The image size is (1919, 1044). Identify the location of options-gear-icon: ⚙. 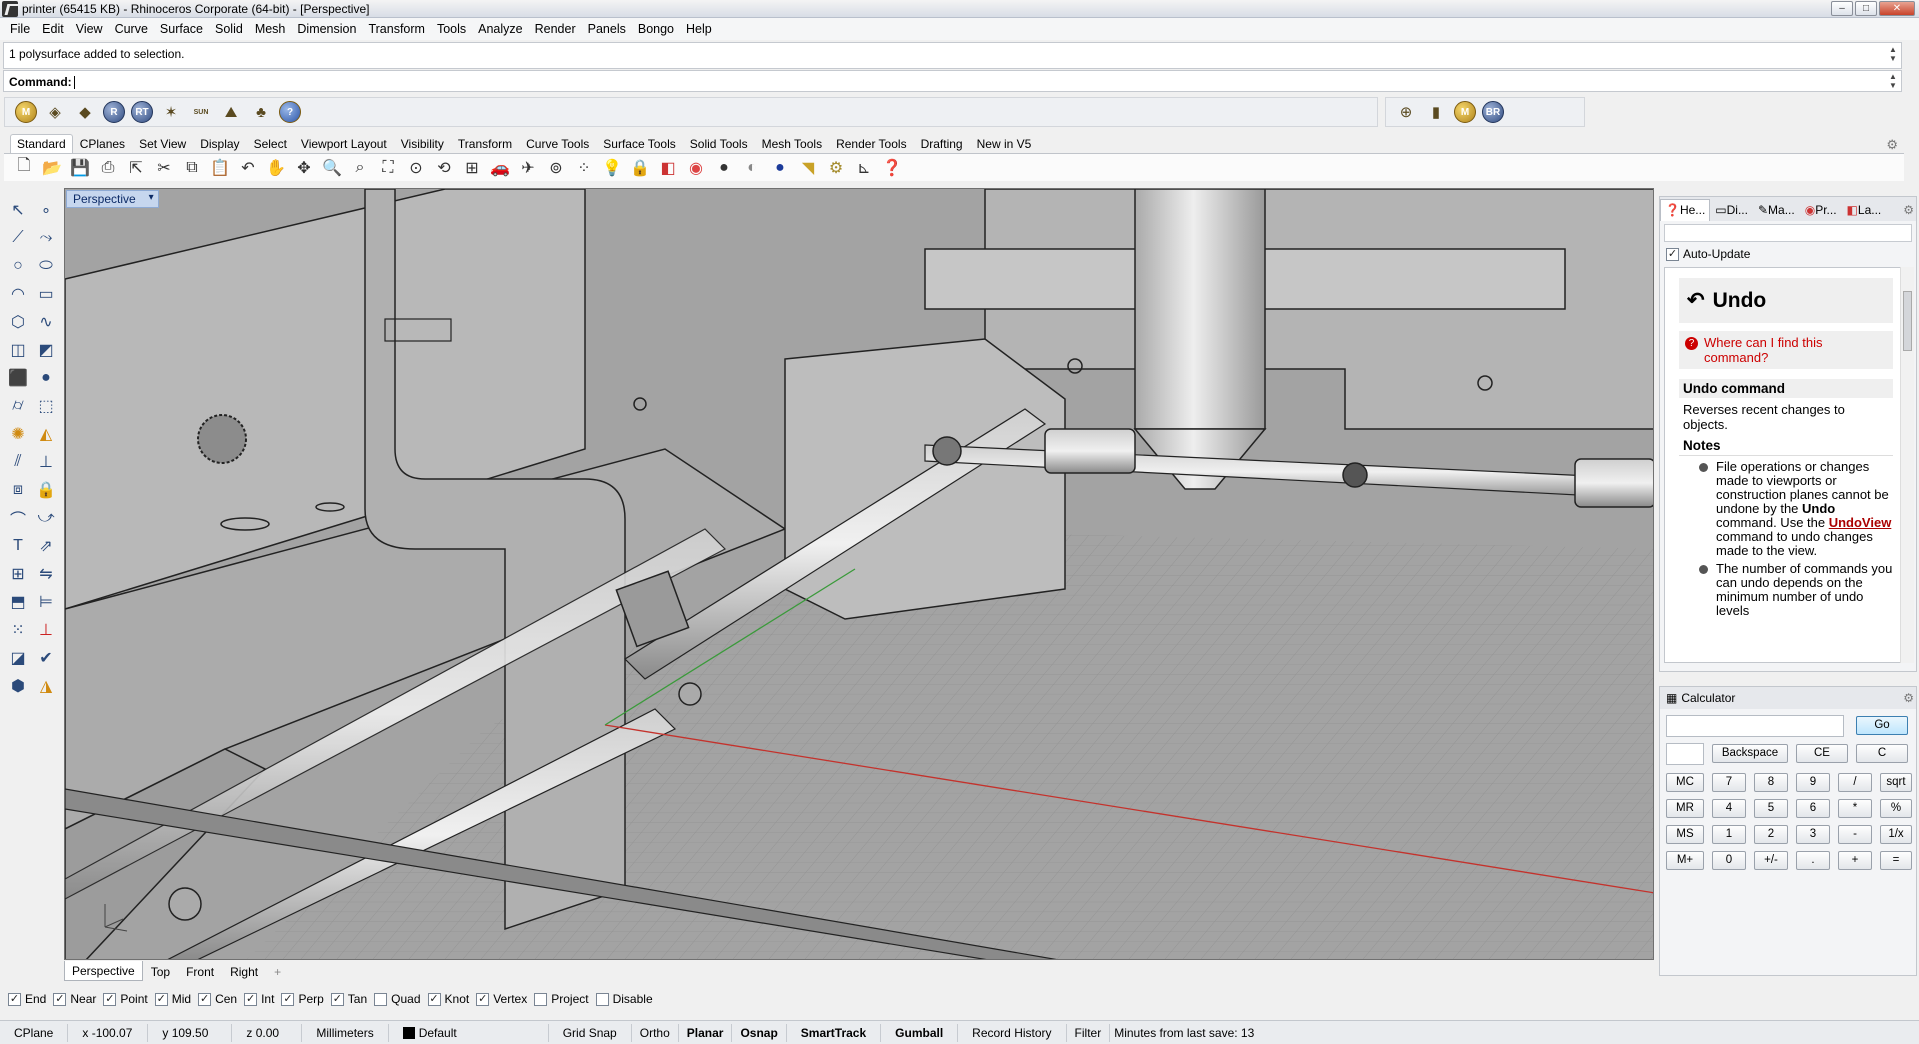
(836, 168).